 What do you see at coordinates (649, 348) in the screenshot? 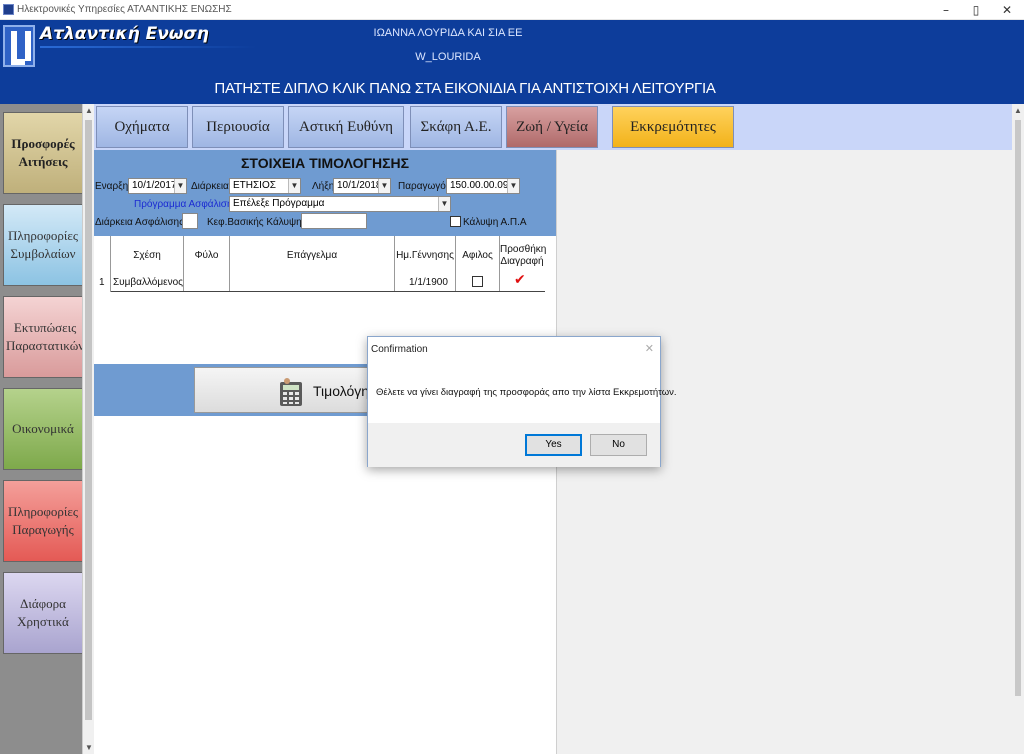
I see `close-icon: ✕` at bounding box center [649, 348].